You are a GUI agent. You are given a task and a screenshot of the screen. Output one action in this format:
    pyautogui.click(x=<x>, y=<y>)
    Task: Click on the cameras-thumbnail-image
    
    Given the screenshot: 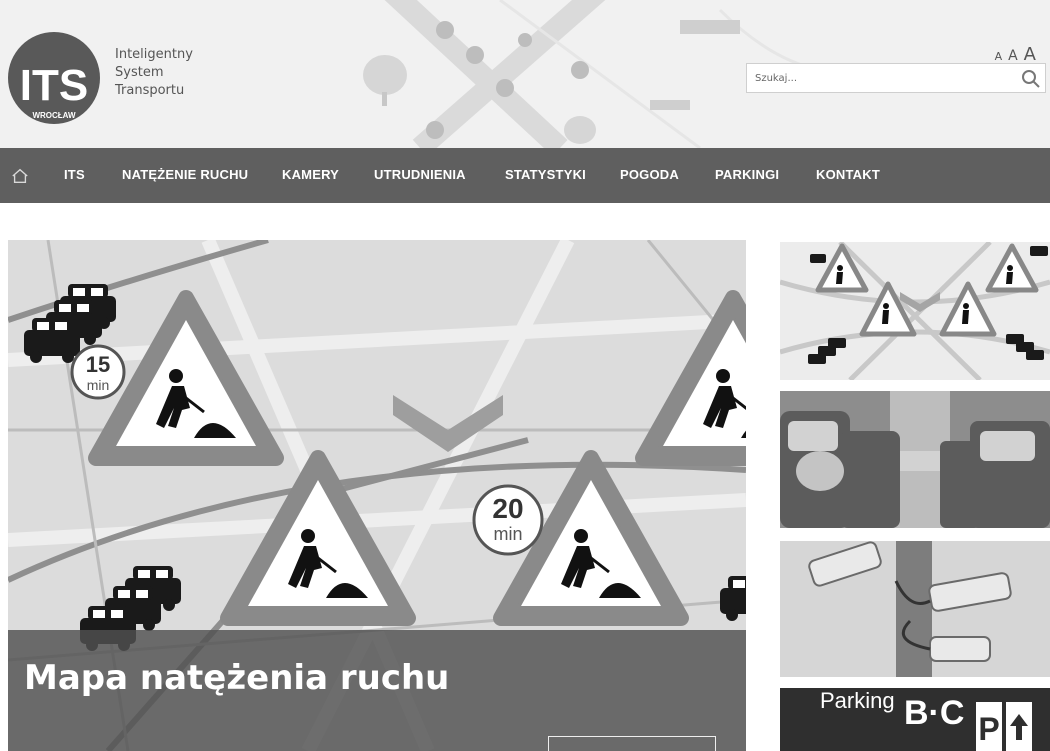 What is the action you would take?
    pyautogui.click(x=915, y=609)
    